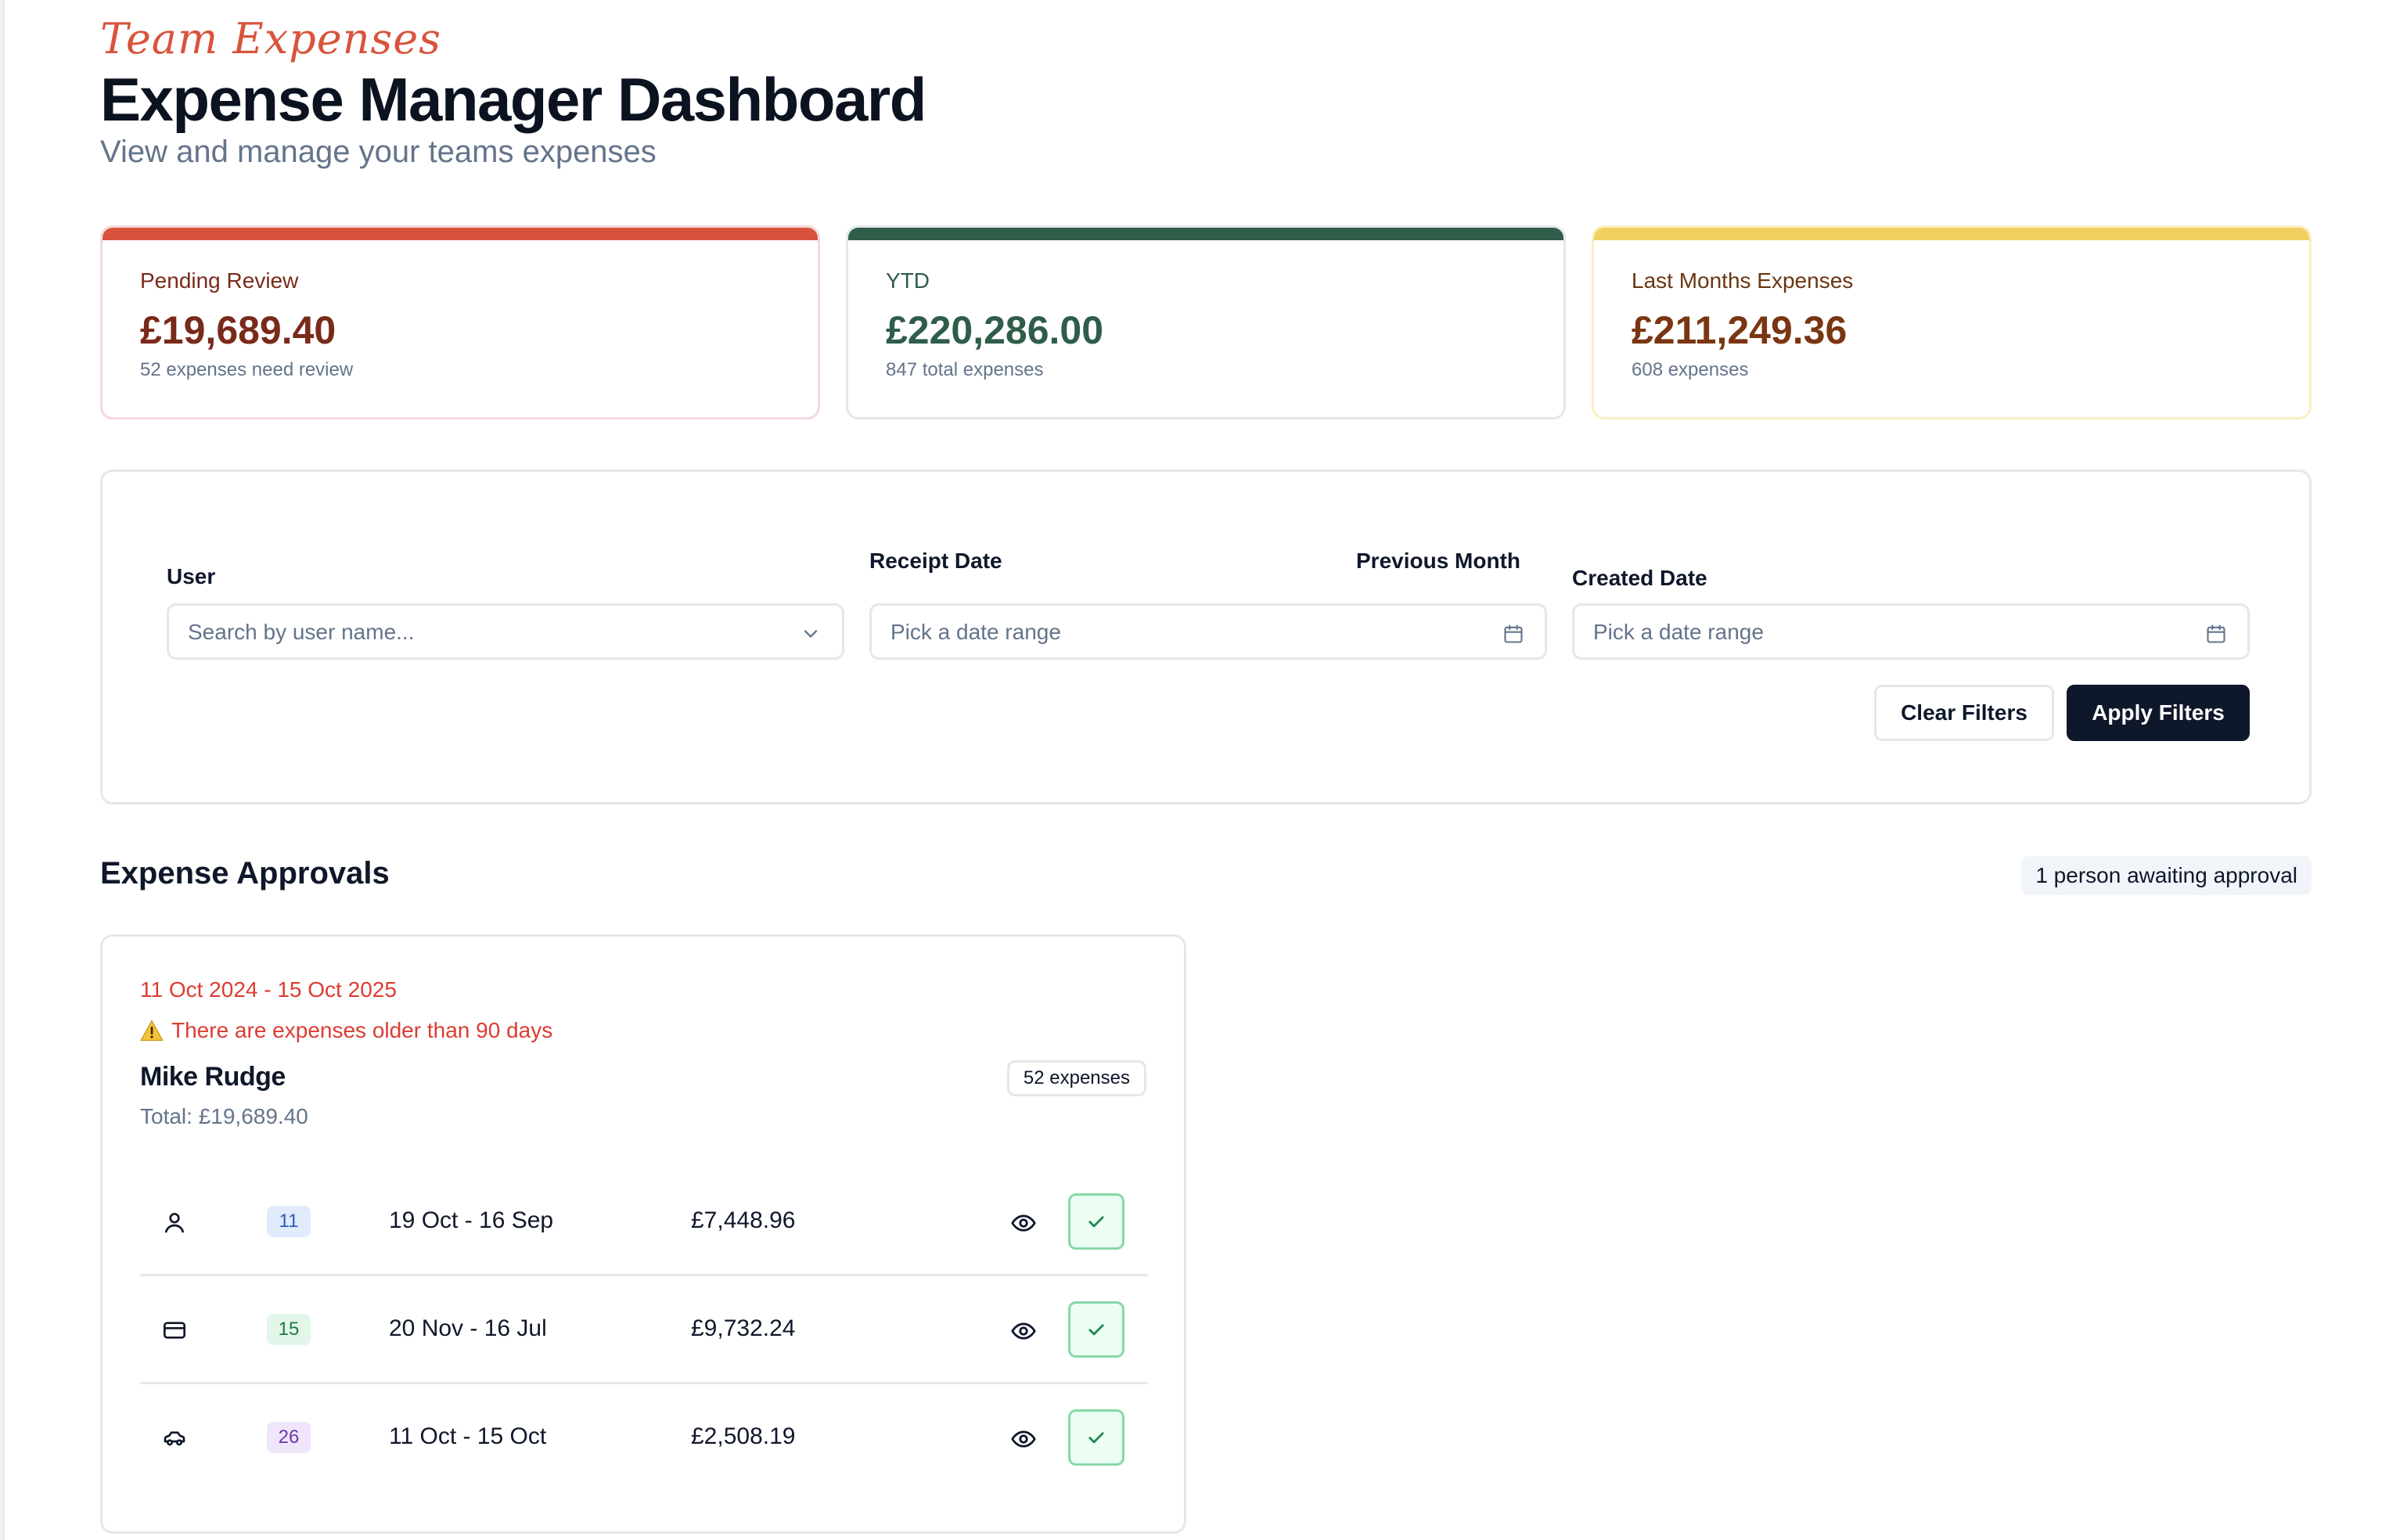 This screenshot has height=1540, width=2407. I want to click on old-expenses-warning: There are expenses older than 90 days, so click(346, 1030).